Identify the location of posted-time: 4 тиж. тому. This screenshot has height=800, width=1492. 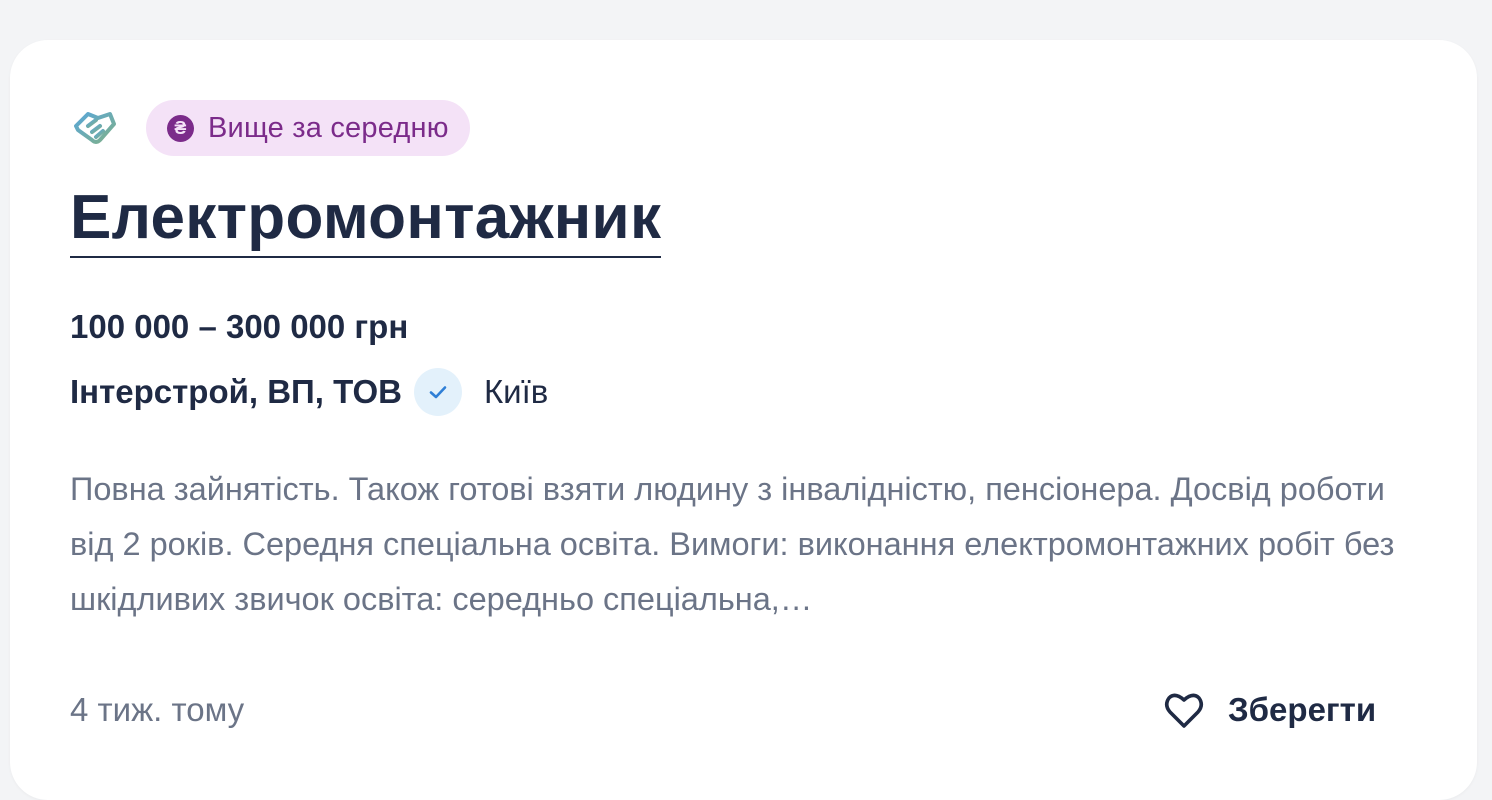
(157, 709).